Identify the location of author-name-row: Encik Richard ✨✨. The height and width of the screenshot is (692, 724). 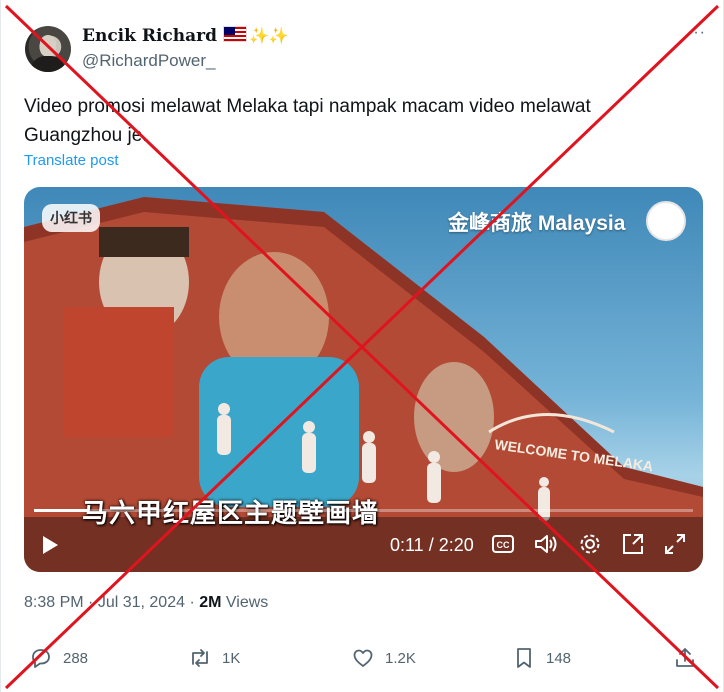
(185, 36).